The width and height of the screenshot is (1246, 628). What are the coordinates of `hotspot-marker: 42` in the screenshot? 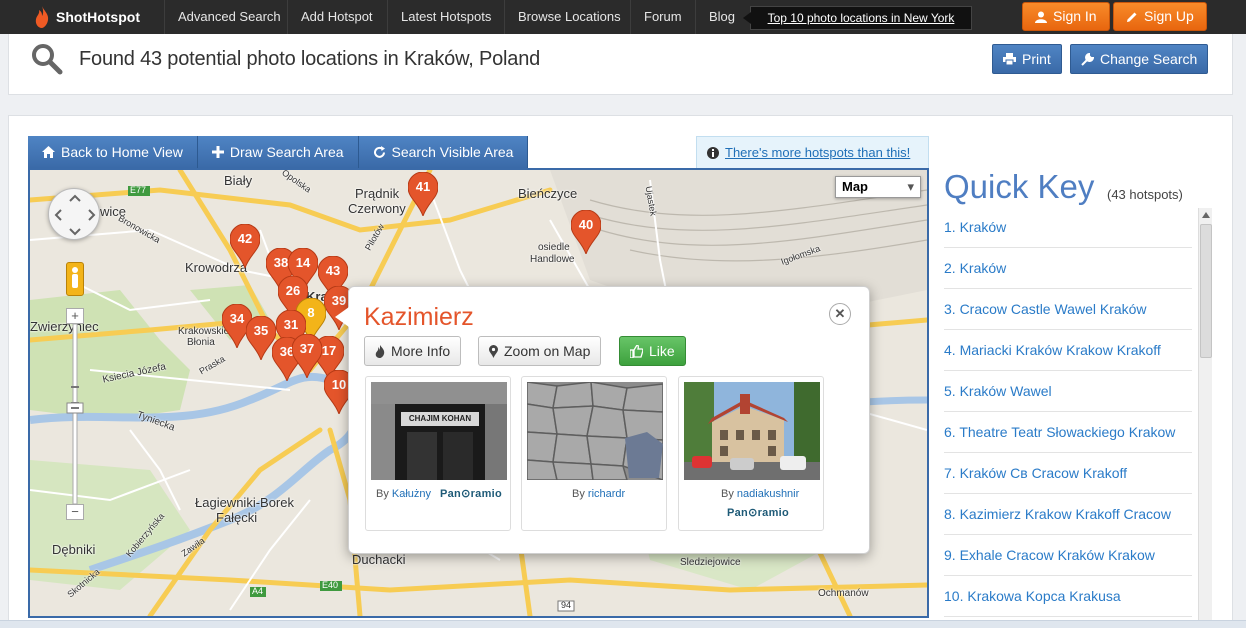 It's located at (245, 246).